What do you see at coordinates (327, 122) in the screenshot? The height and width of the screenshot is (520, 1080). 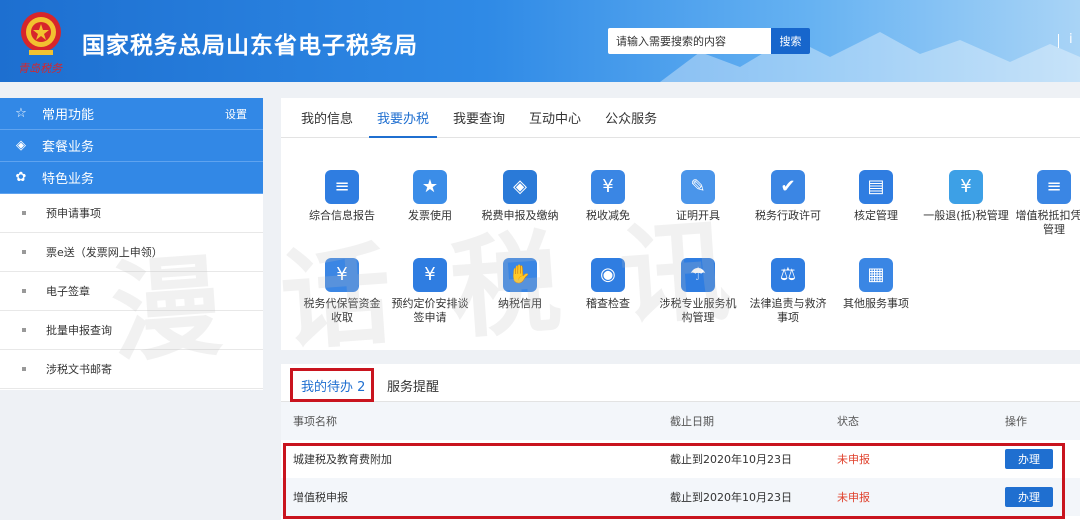 I see `tab-my-info: 我的信息` at bounding box center [327, 122].